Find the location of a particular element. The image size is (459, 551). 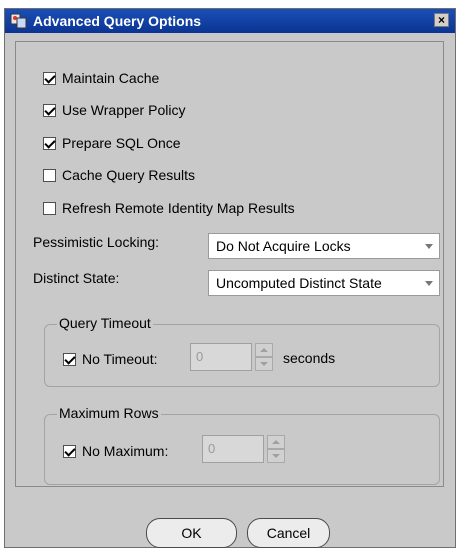

refresh-remote-identity-map-option: Refresh Remote Identity Map Results is located at coordinates (169, 208).